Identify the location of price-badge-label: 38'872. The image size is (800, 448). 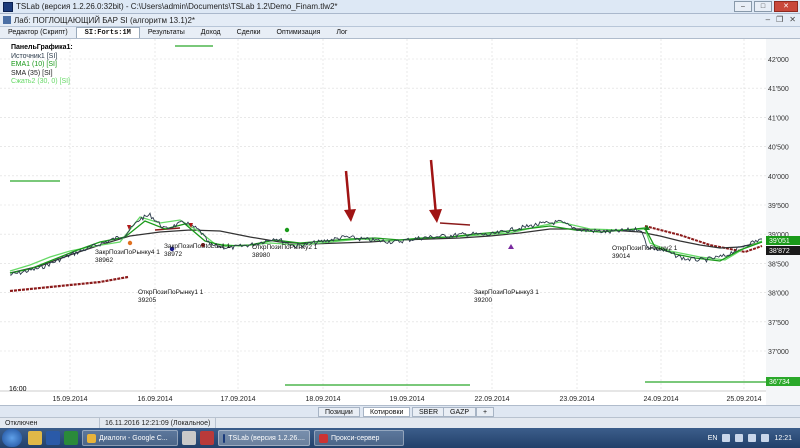
(779, 251).